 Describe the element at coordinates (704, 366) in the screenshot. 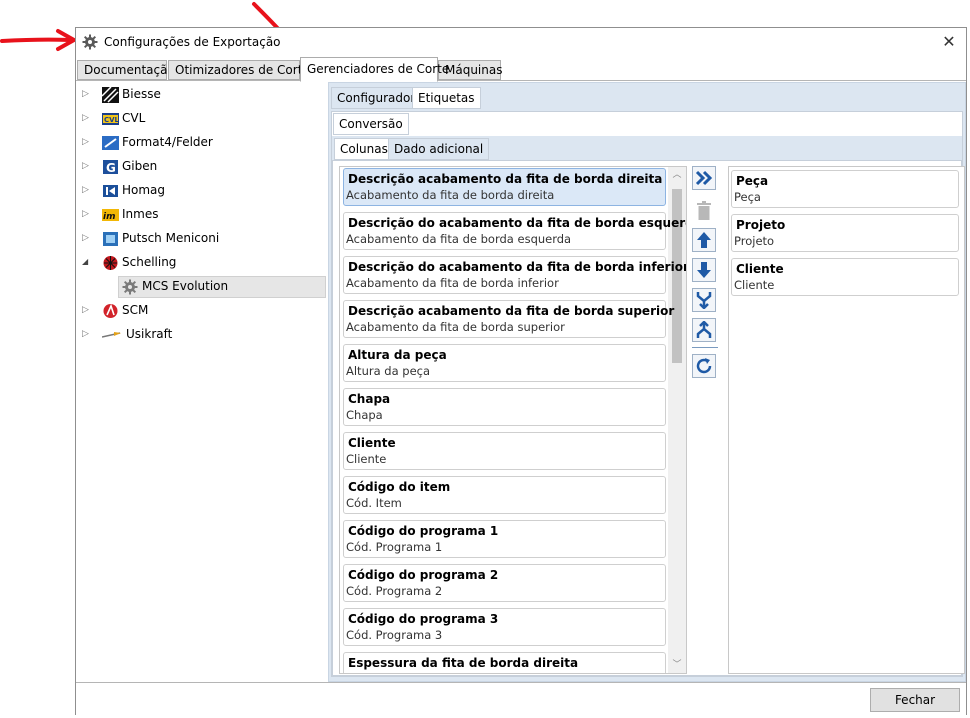

I see `refresh-button` at that location.